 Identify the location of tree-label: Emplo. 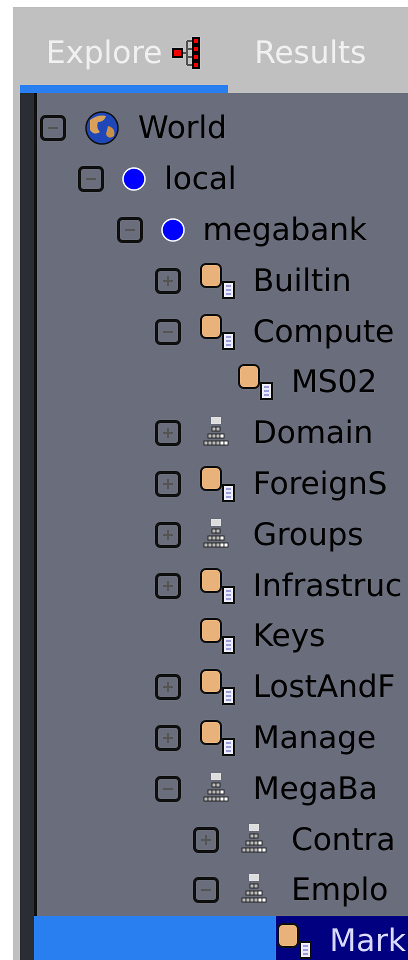
(339, 890).